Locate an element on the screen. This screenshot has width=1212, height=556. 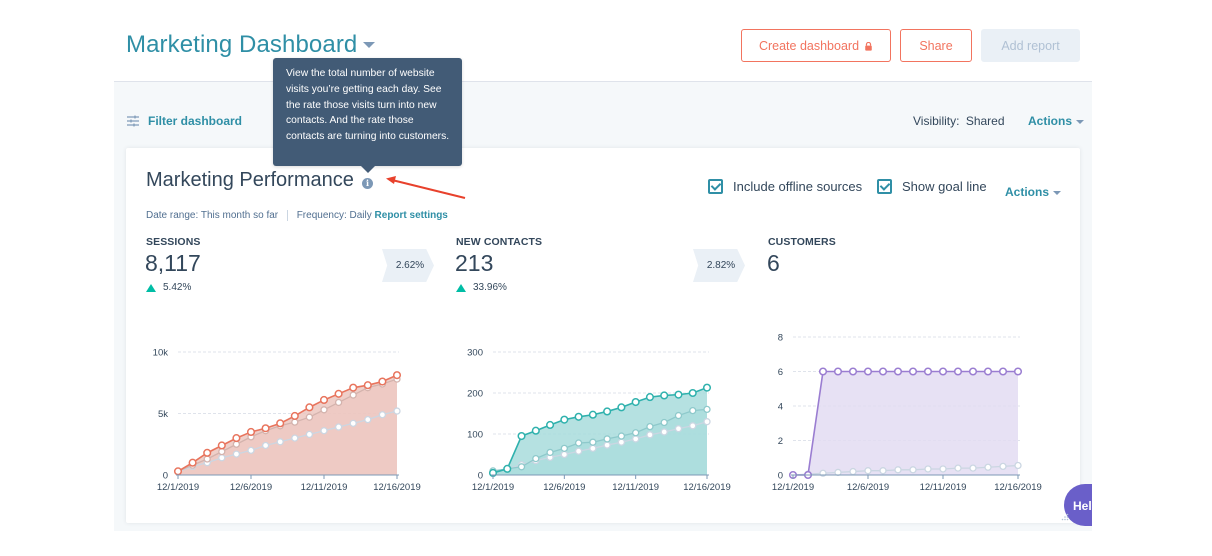
frequency-value: Daily is located at coordinates (360, 216).